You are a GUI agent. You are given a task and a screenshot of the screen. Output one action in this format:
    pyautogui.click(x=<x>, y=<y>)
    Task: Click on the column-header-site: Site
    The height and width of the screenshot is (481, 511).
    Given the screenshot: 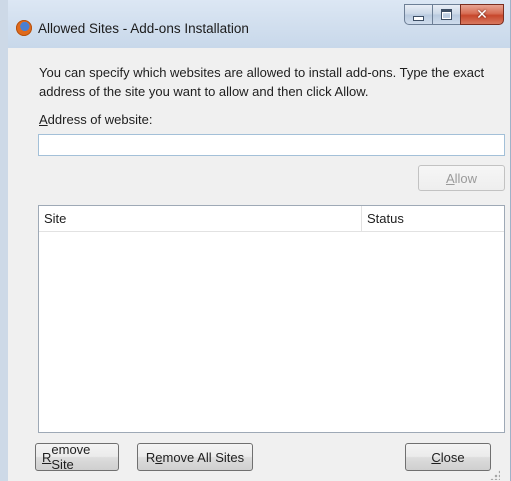 What is the action you would take?
    pyautogui.click(x=200, y=218)
    